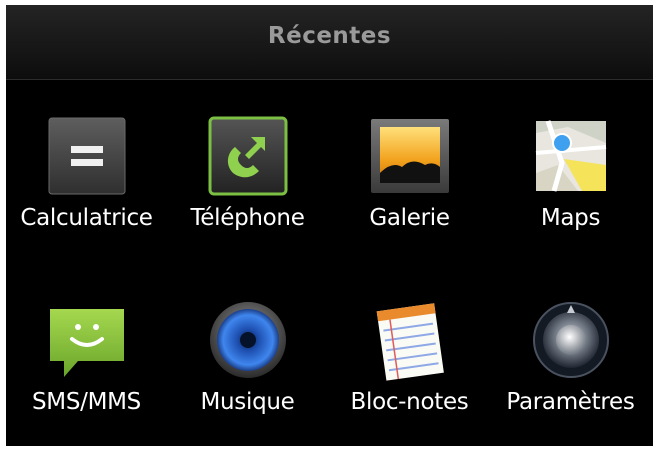  What do you see at coordinates (410, 340) in the screenshot?
I see `notepad-icon` at bounding box center [410, 340].